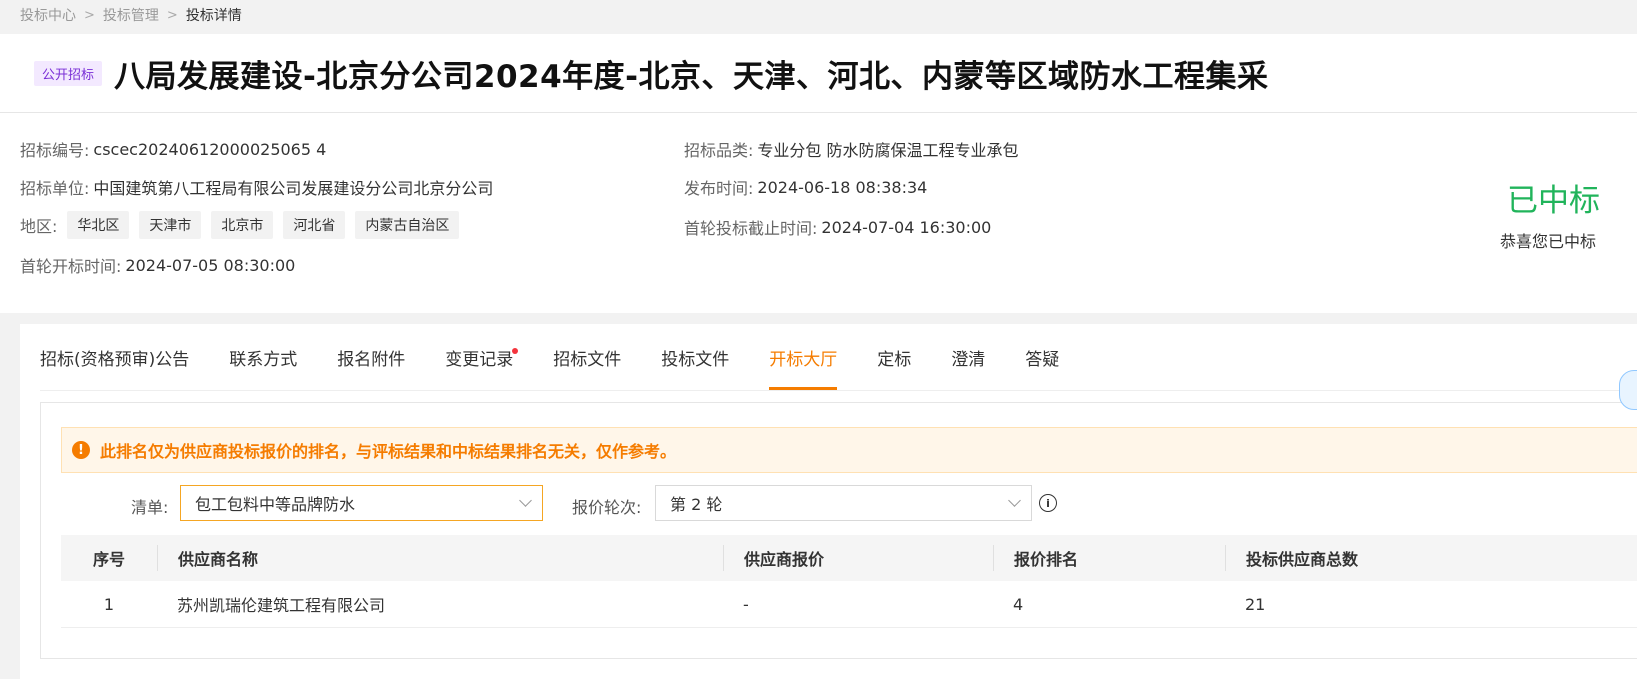 The image size is (1637, 679). I want to click on list-select-value: 包工包料中等品牌防水, so click(275, 504).